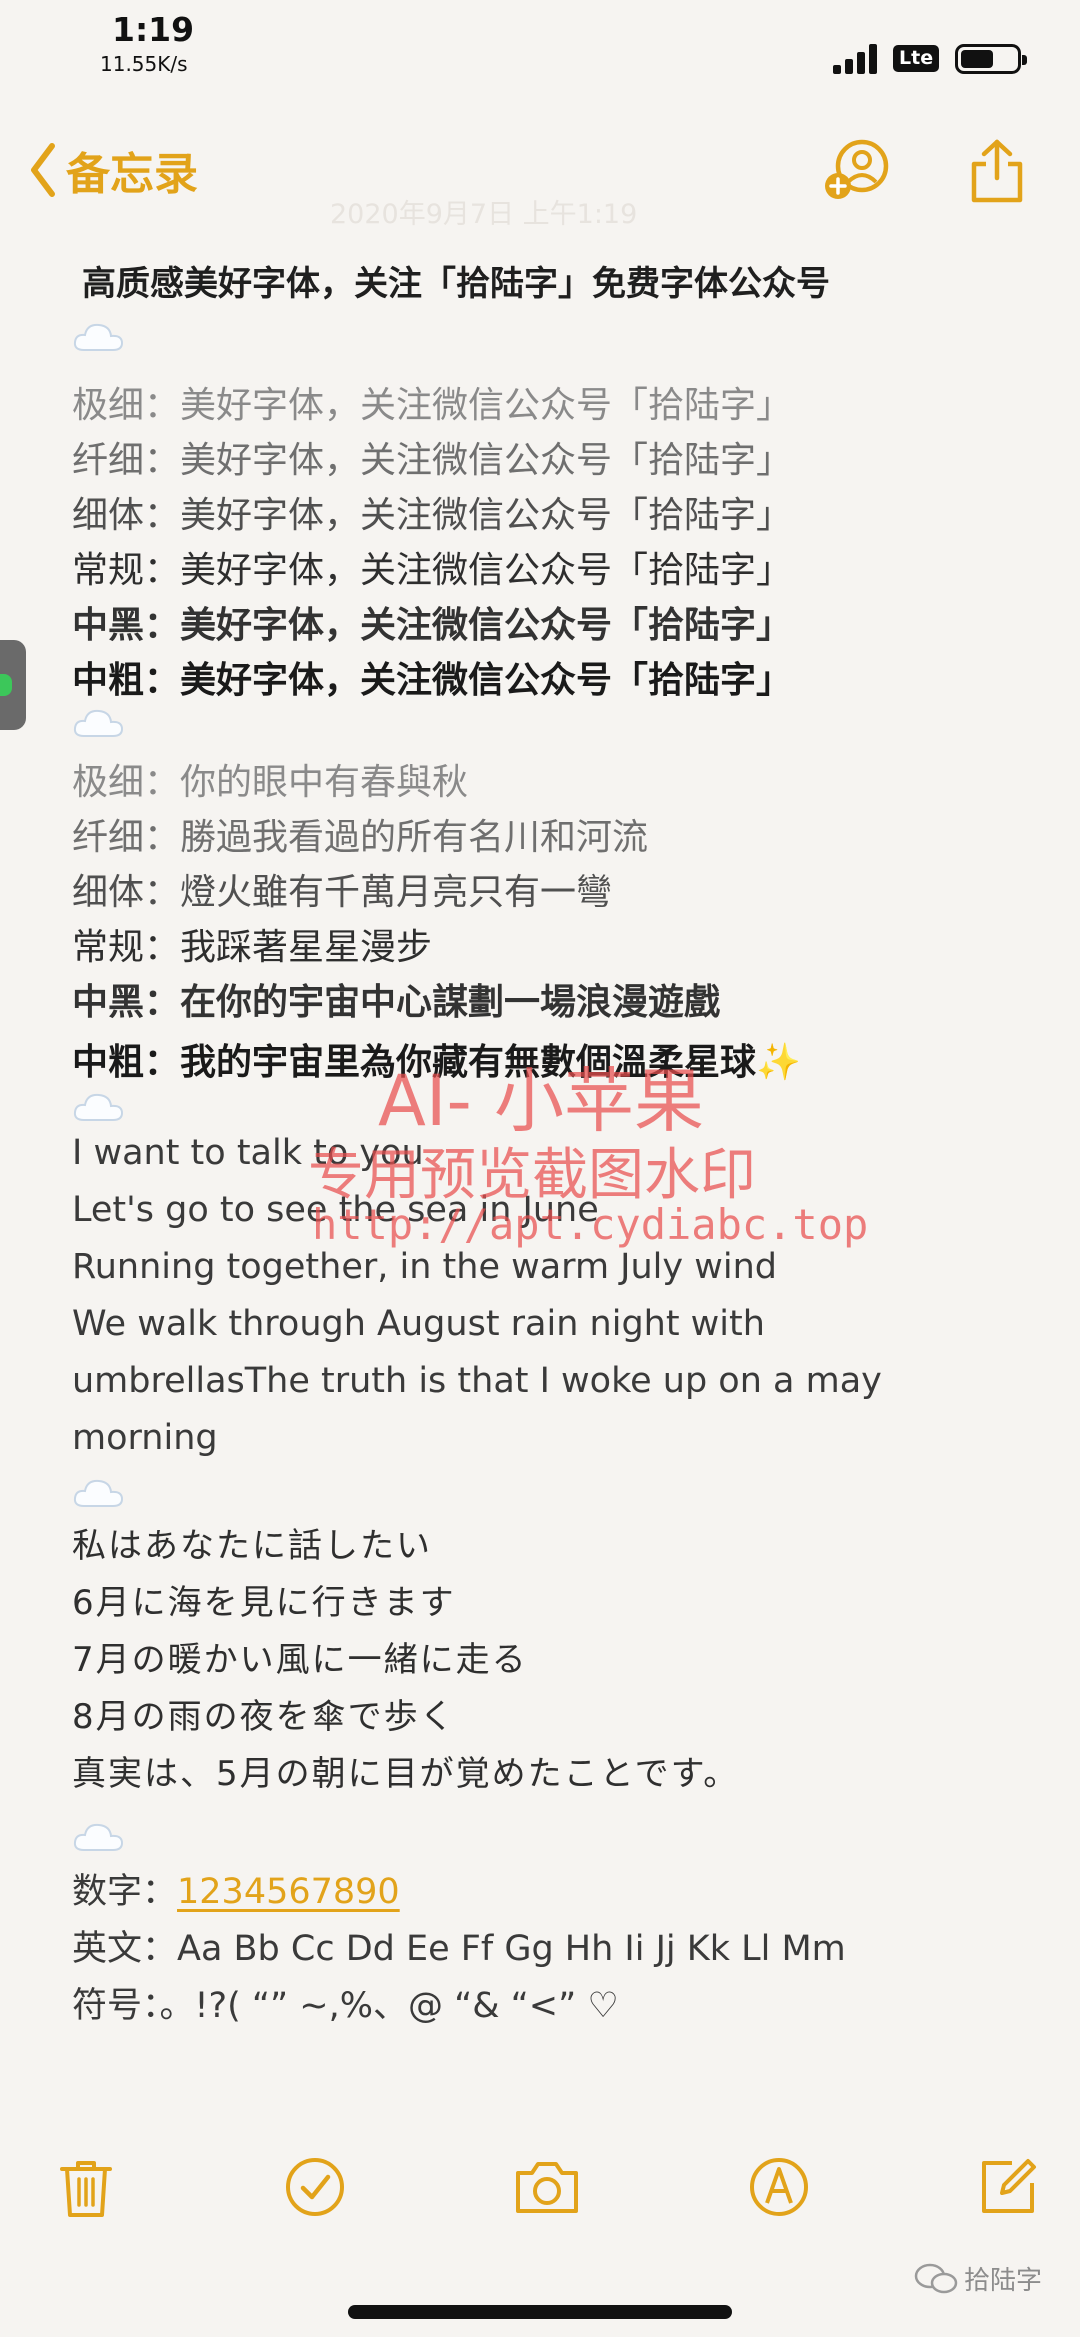 This screenshot has width=1080, height=2337. I want to click on note-heading: 高质感美好字体，关注「拾陆字」免费字体公众号, so click(456, 284).